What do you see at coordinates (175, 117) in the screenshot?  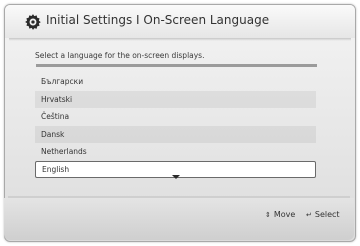 I see `language-item-czech: Čeština` at bounding box center [175, 117].